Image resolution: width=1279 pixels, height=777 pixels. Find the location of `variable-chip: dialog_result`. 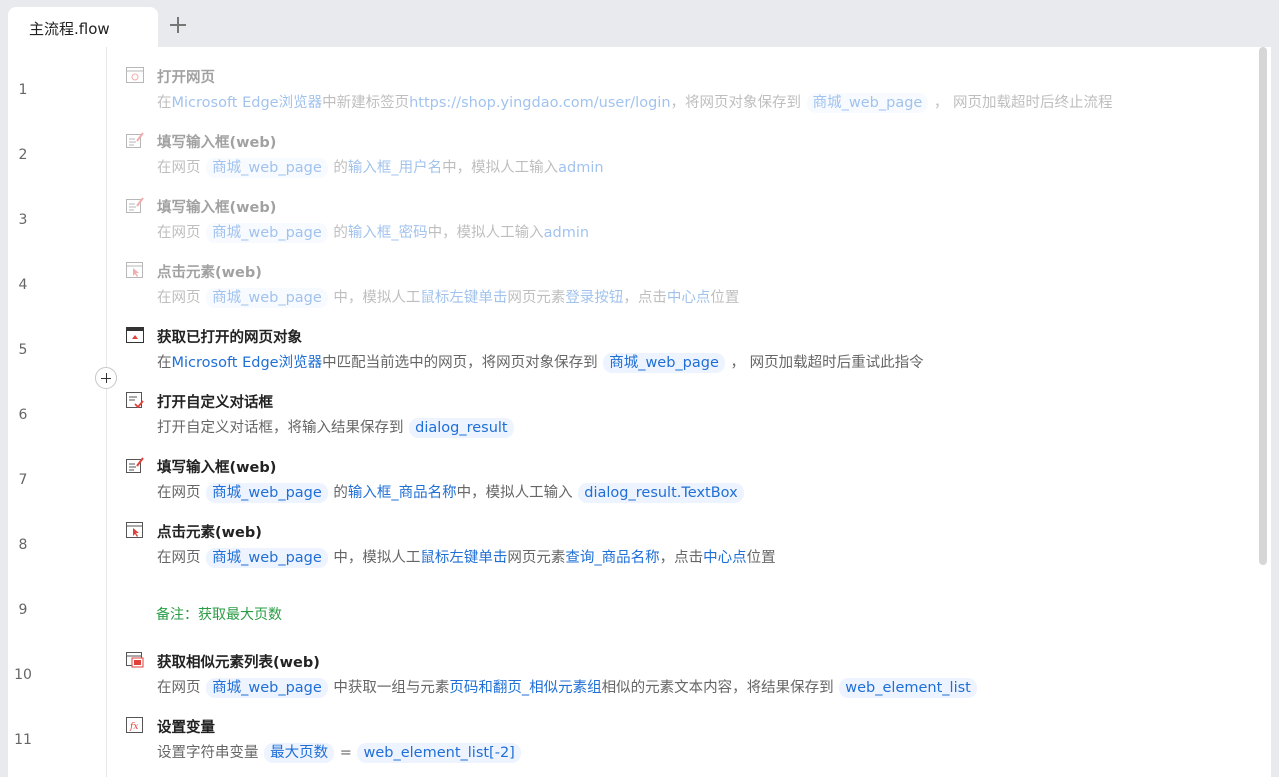

variable-chip: dialog_result is located at coordinates (461, 428).